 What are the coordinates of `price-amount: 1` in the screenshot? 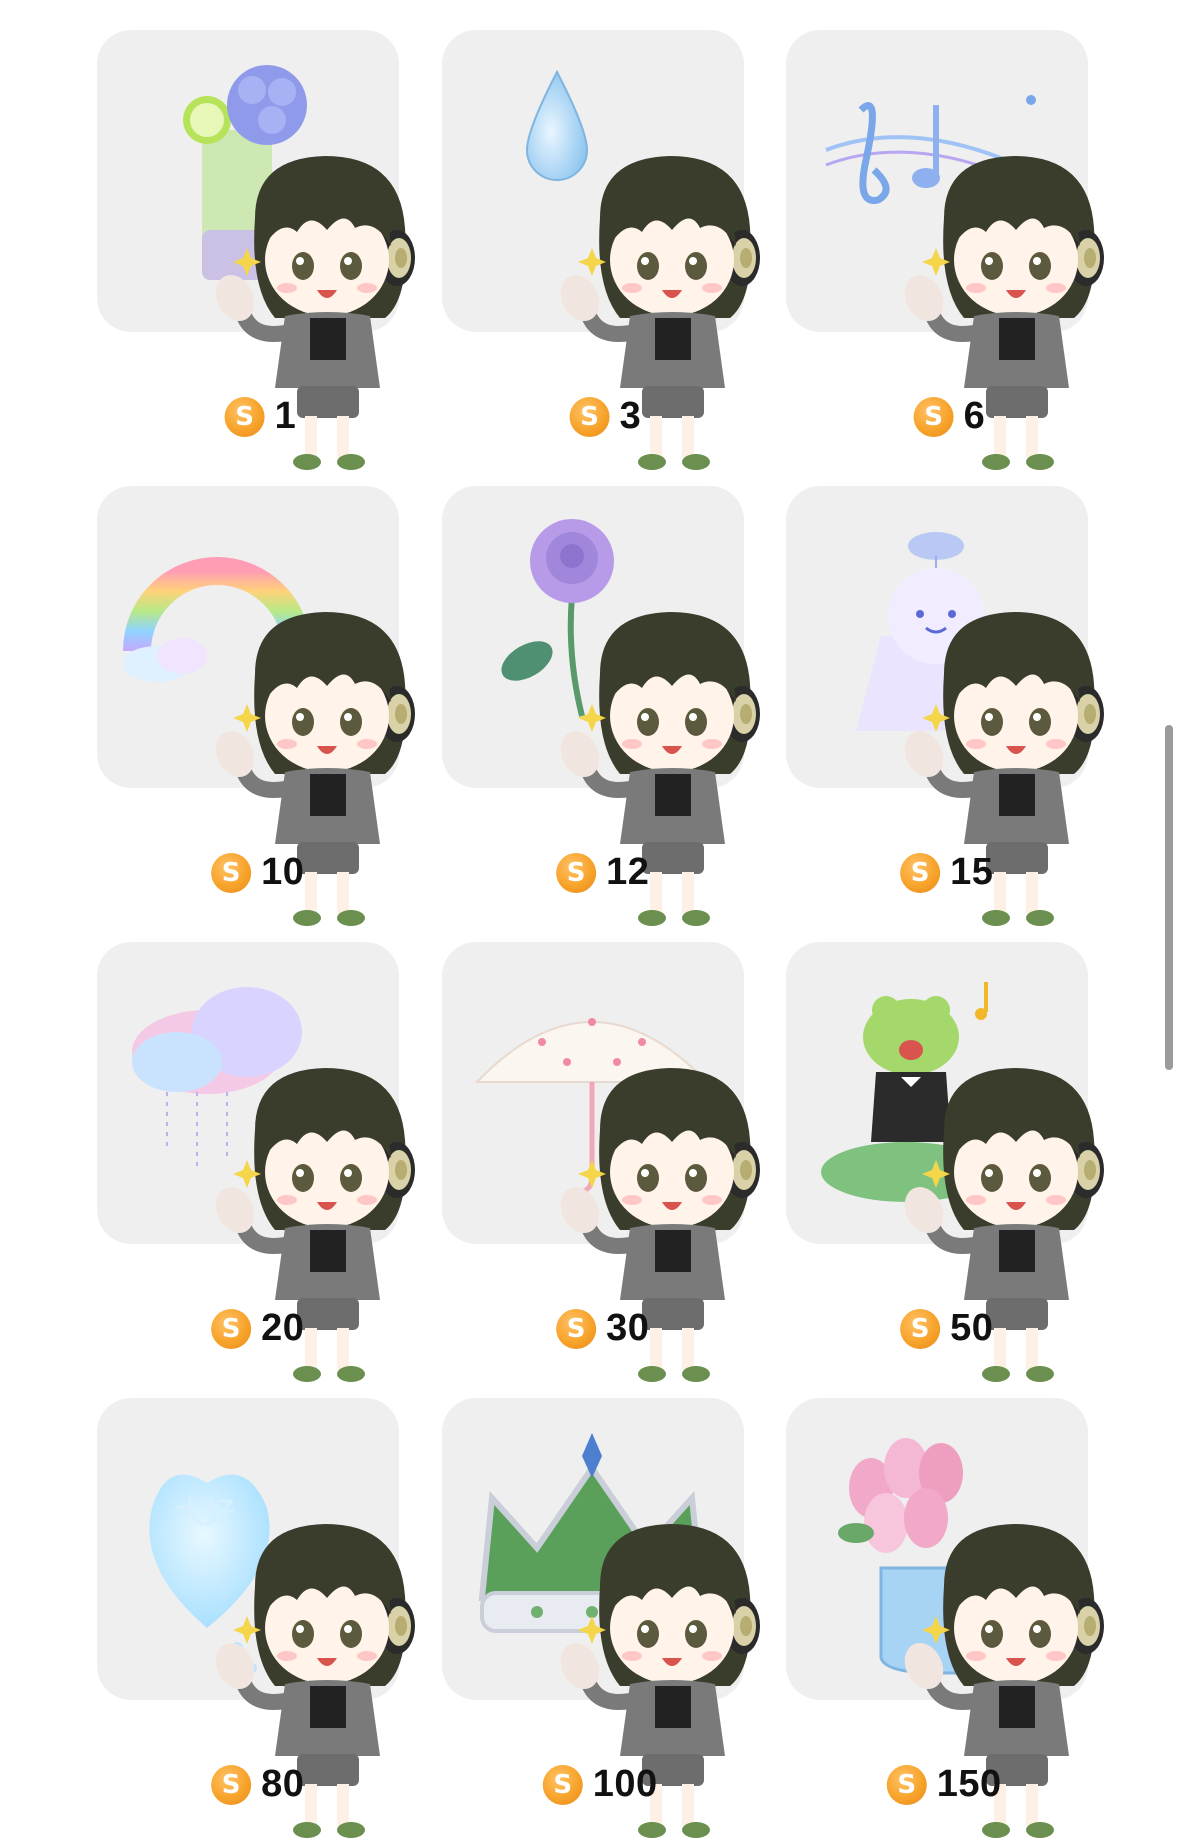 It's located at (285, 416).